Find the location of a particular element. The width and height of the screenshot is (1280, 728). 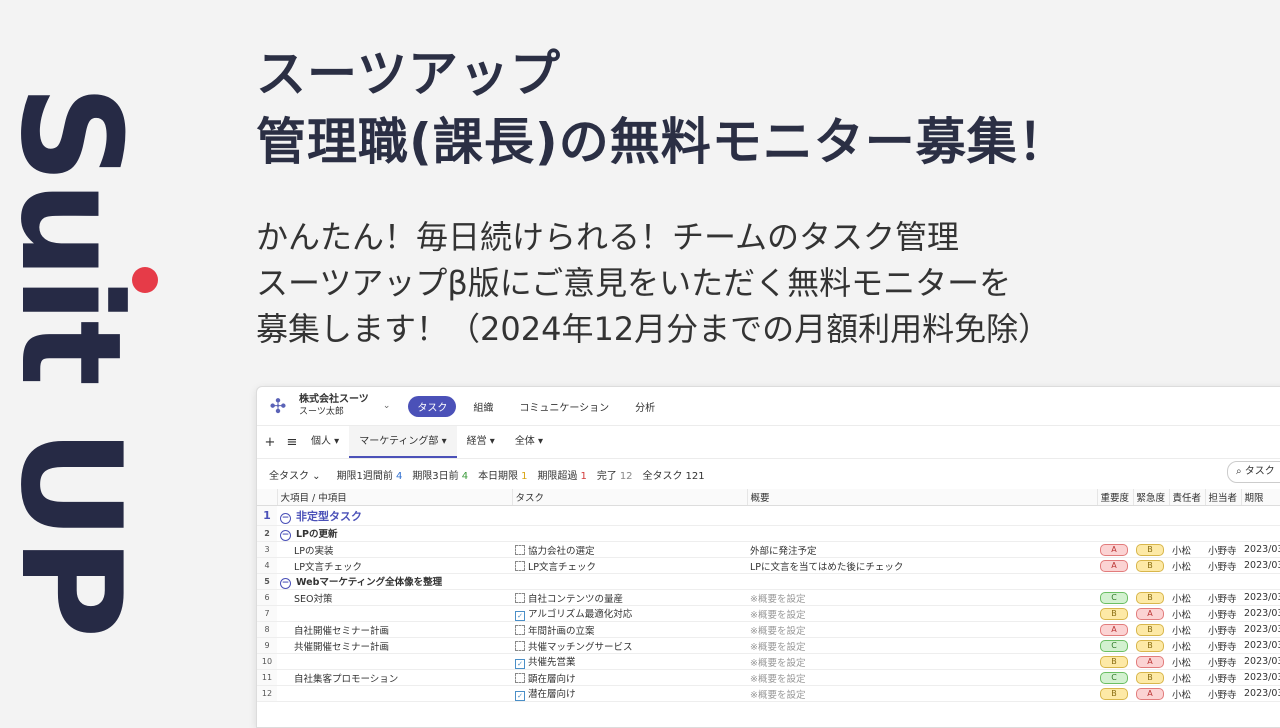

group-title: − LPの更新 is located at coordinates (778, 533).